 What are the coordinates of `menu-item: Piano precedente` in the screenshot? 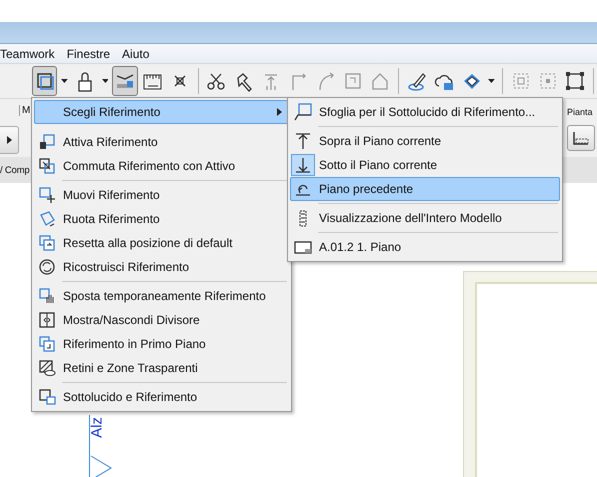 It's located at (425, 189).